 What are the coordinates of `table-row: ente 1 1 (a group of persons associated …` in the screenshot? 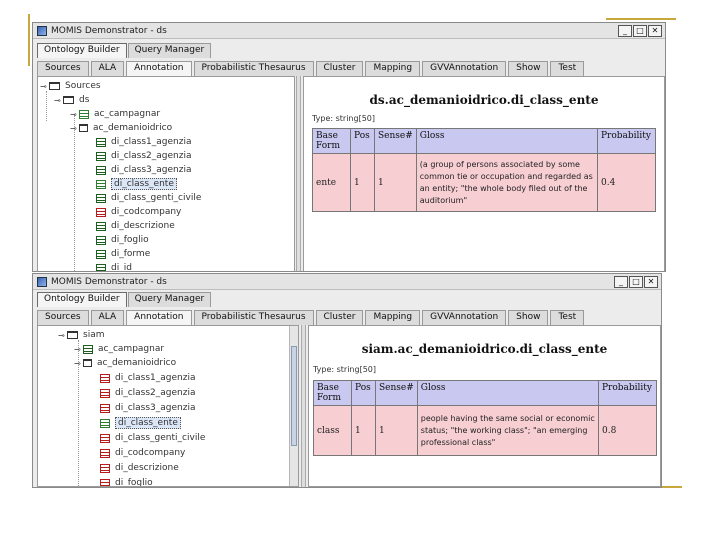 It's located at (484, 182).